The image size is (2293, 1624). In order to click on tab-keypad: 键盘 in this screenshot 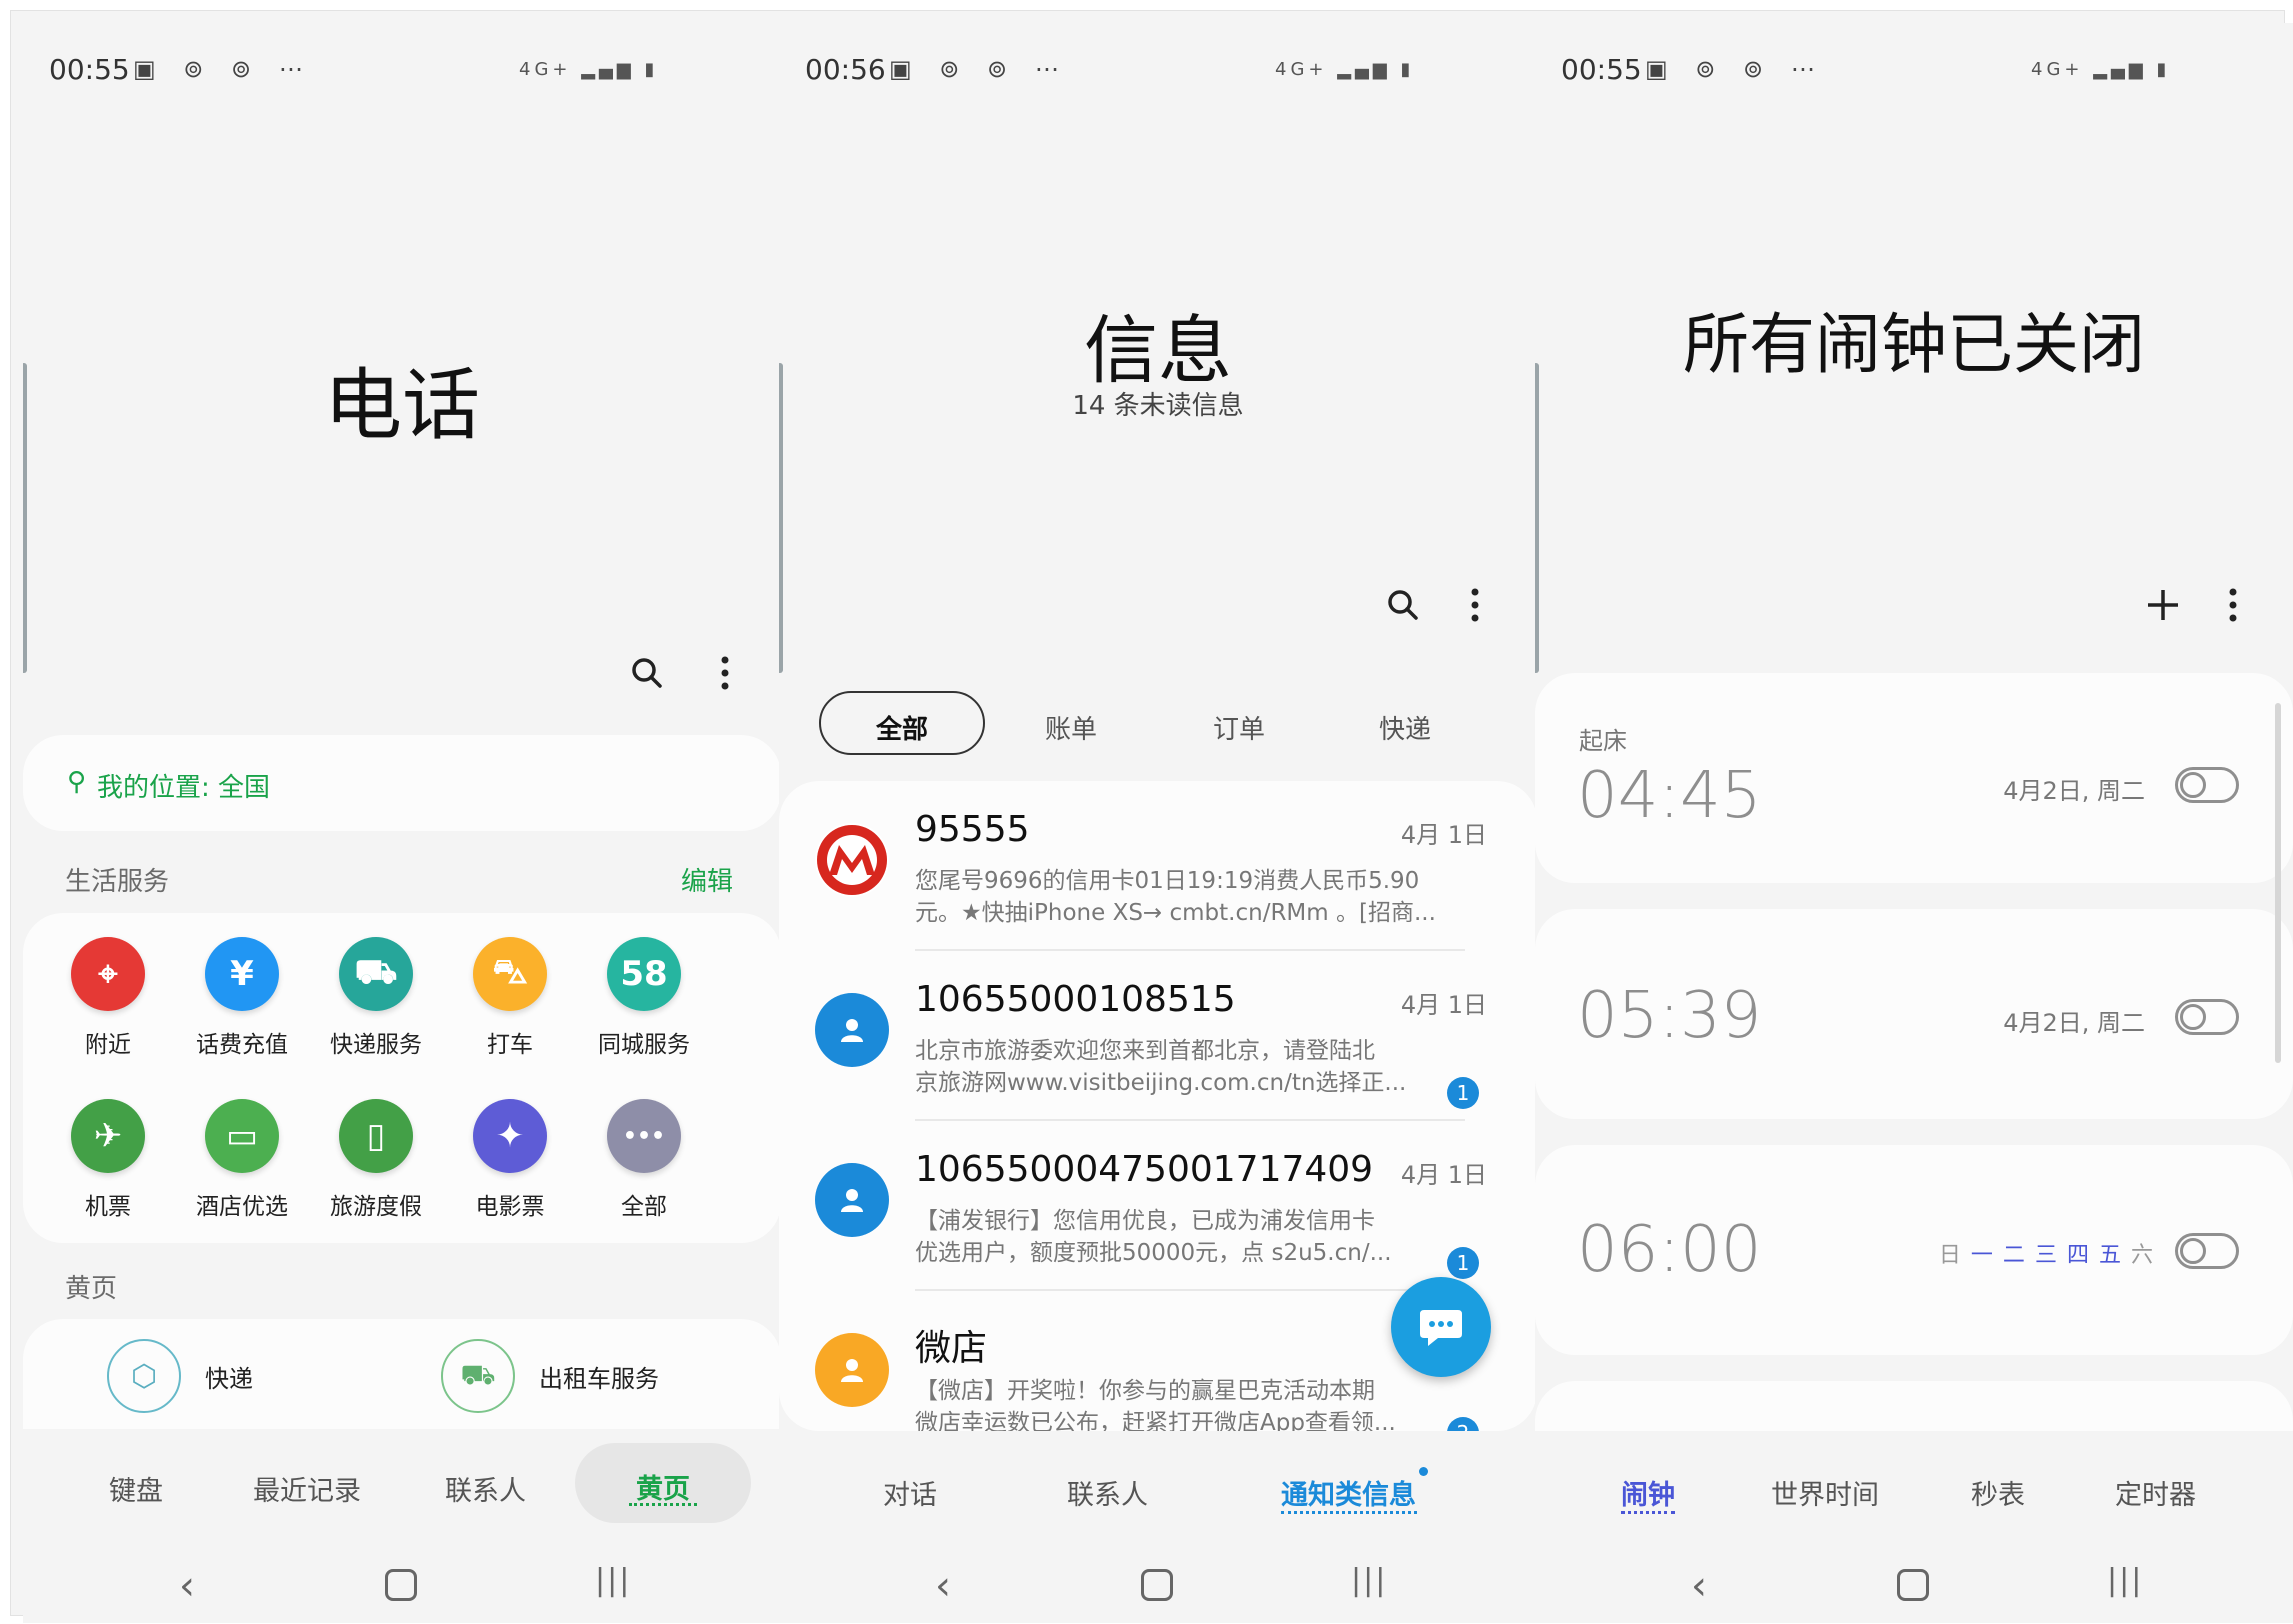, I will do `click(136, 1488)`.